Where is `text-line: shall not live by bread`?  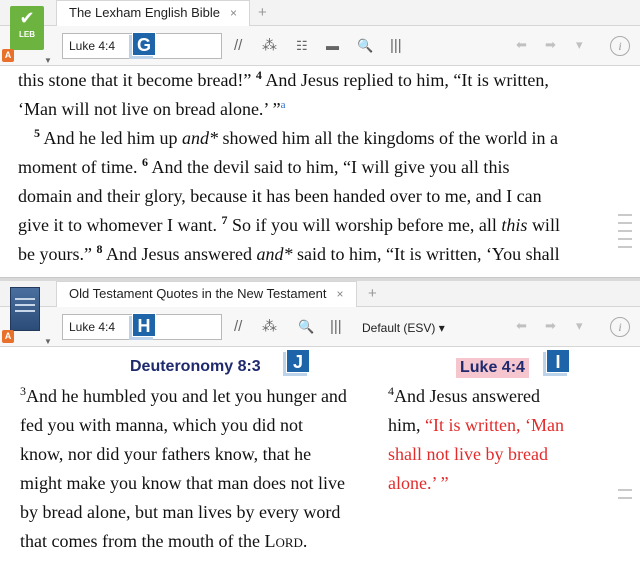
text-line: shall not live by bread is located at coordinates (488, 454).